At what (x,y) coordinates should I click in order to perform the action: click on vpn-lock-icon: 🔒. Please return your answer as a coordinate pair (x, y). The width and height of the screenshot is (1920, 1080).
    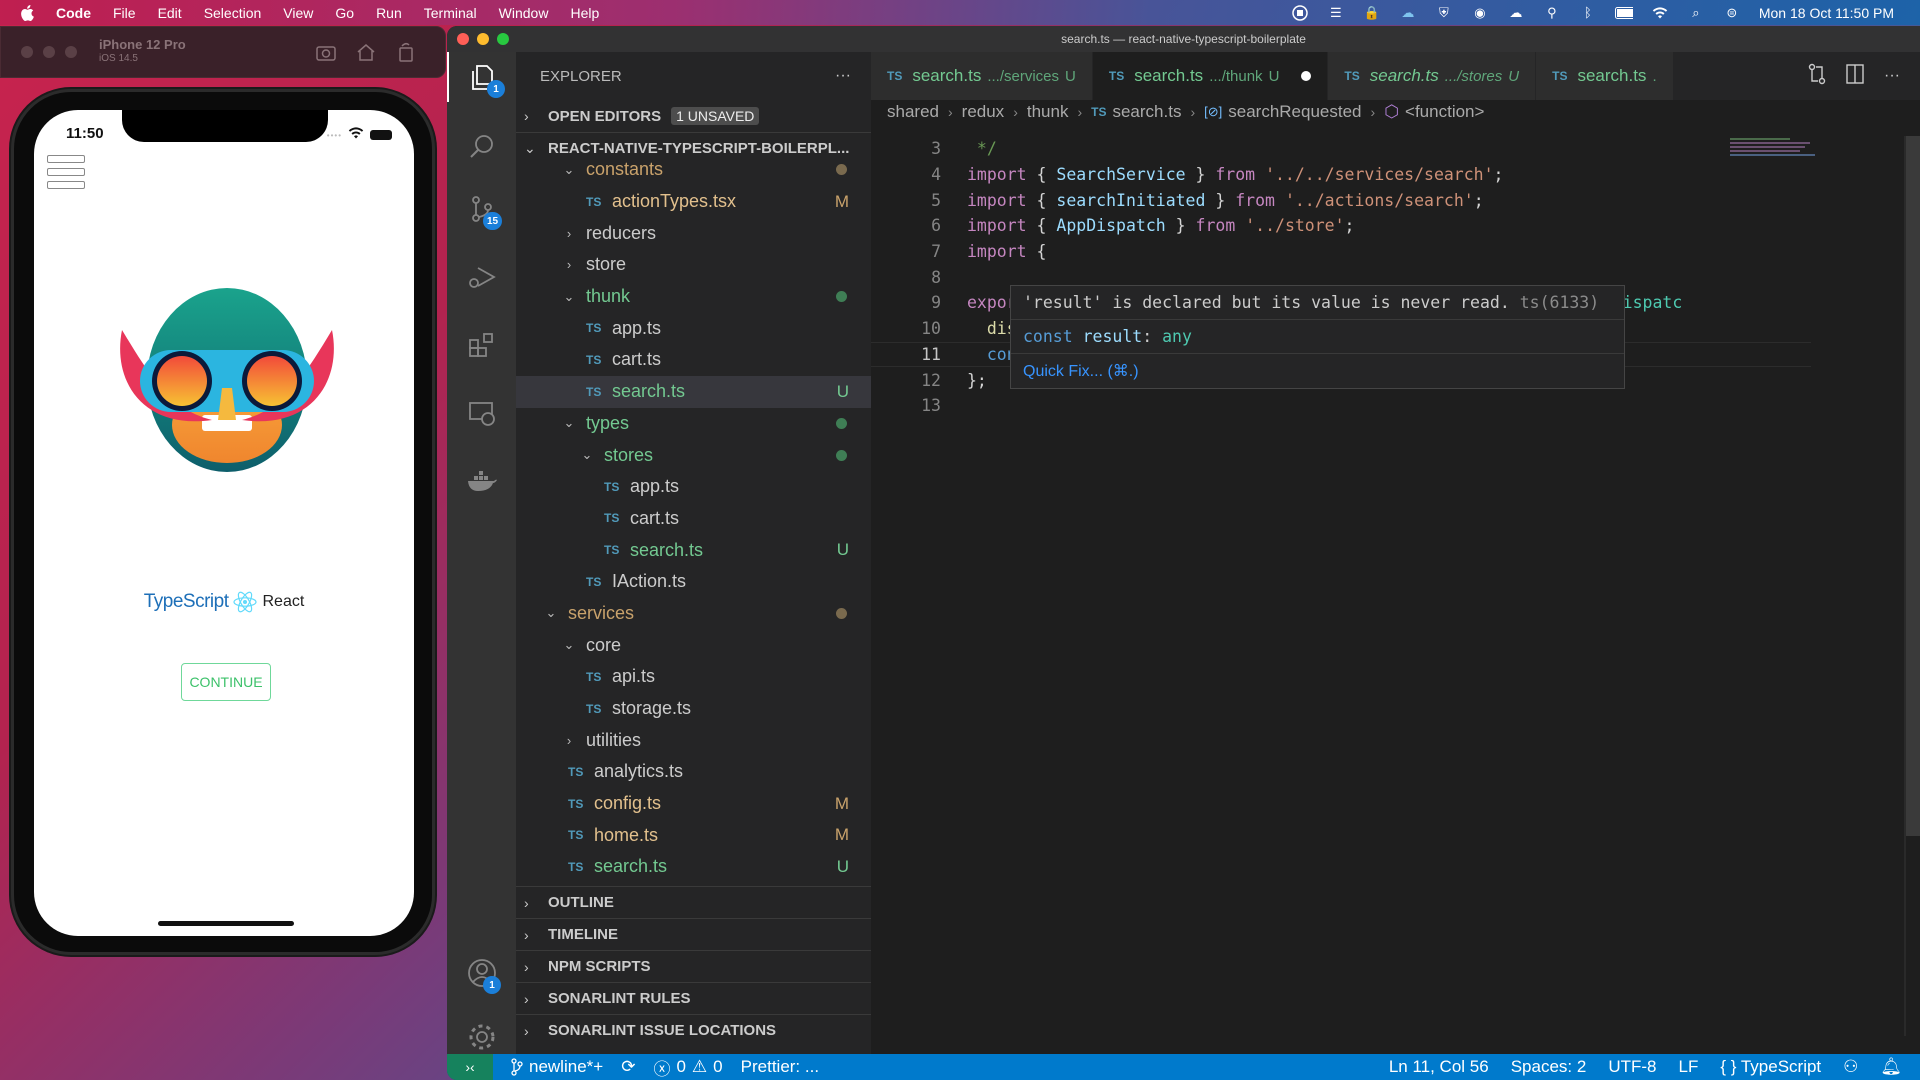
    Looking at the image, I should click on (1372, 13).